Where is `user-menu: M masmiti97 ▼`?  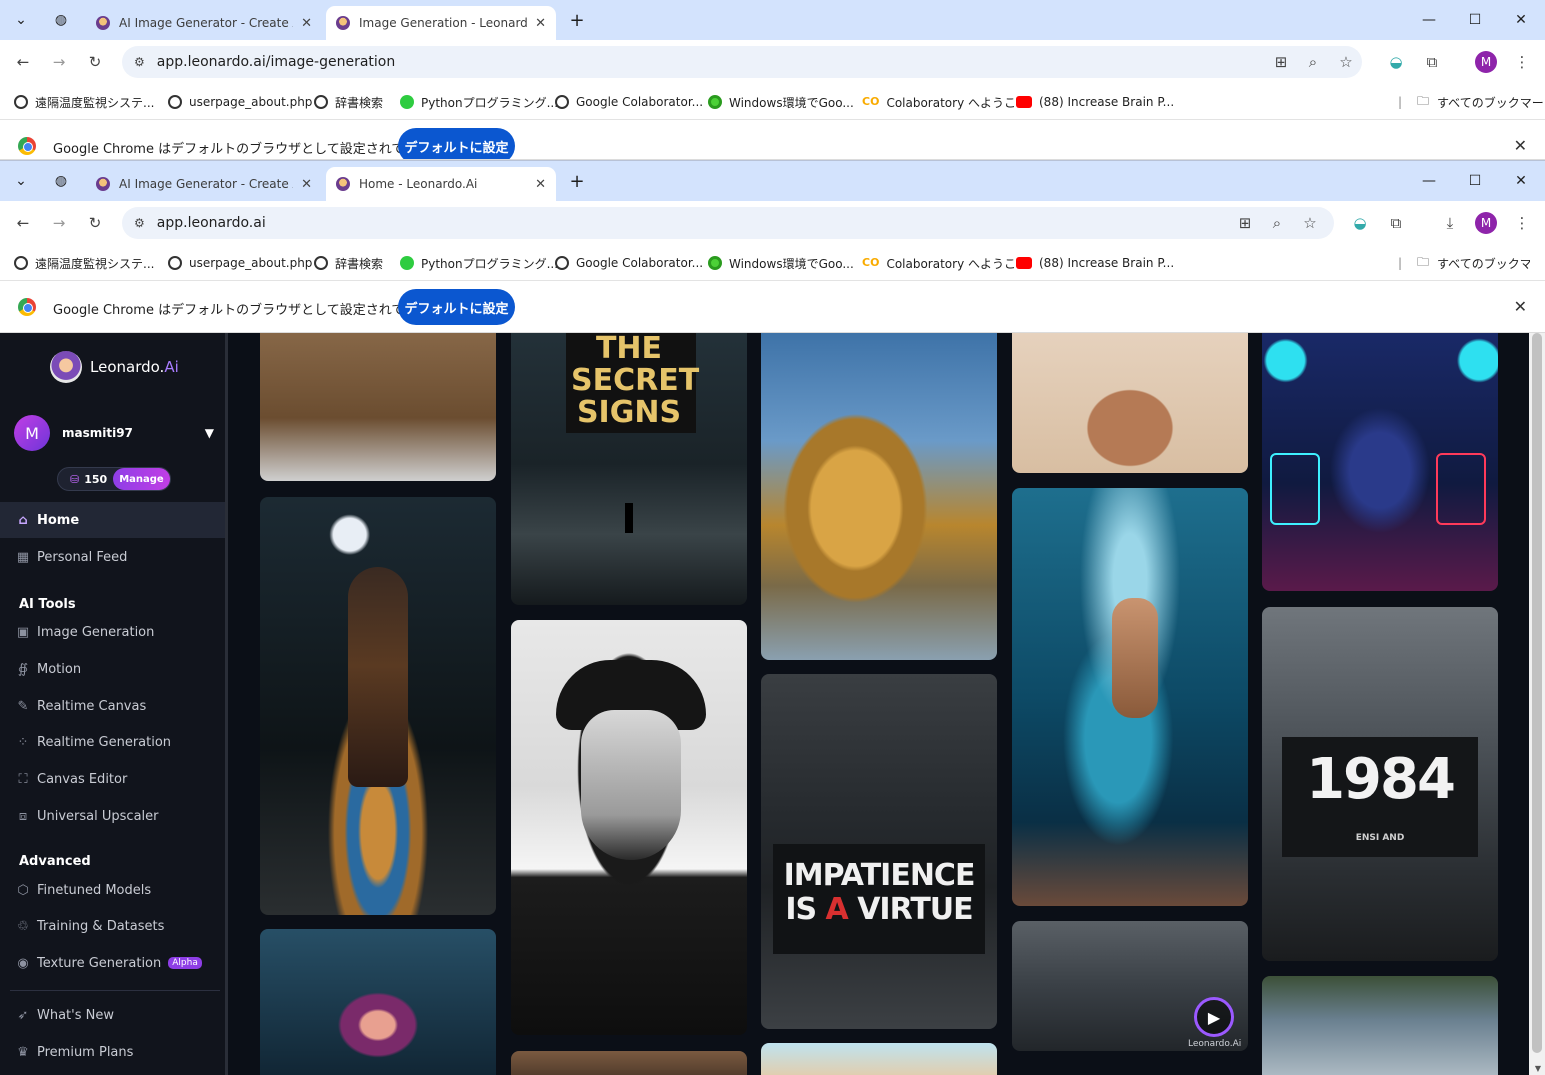
user-menu: M masmiti97 ▼ is located at coordinates (114, 433).